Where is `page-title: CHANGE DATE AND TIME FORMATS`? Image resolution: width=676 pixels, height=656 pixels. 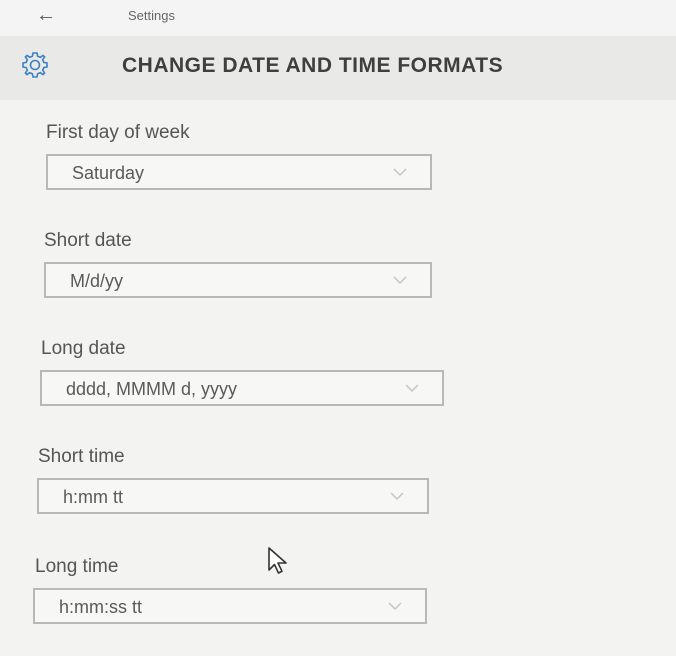 page-title: CHANGE DATE AND TIME FORMATS is located at coordinates (313, 65).